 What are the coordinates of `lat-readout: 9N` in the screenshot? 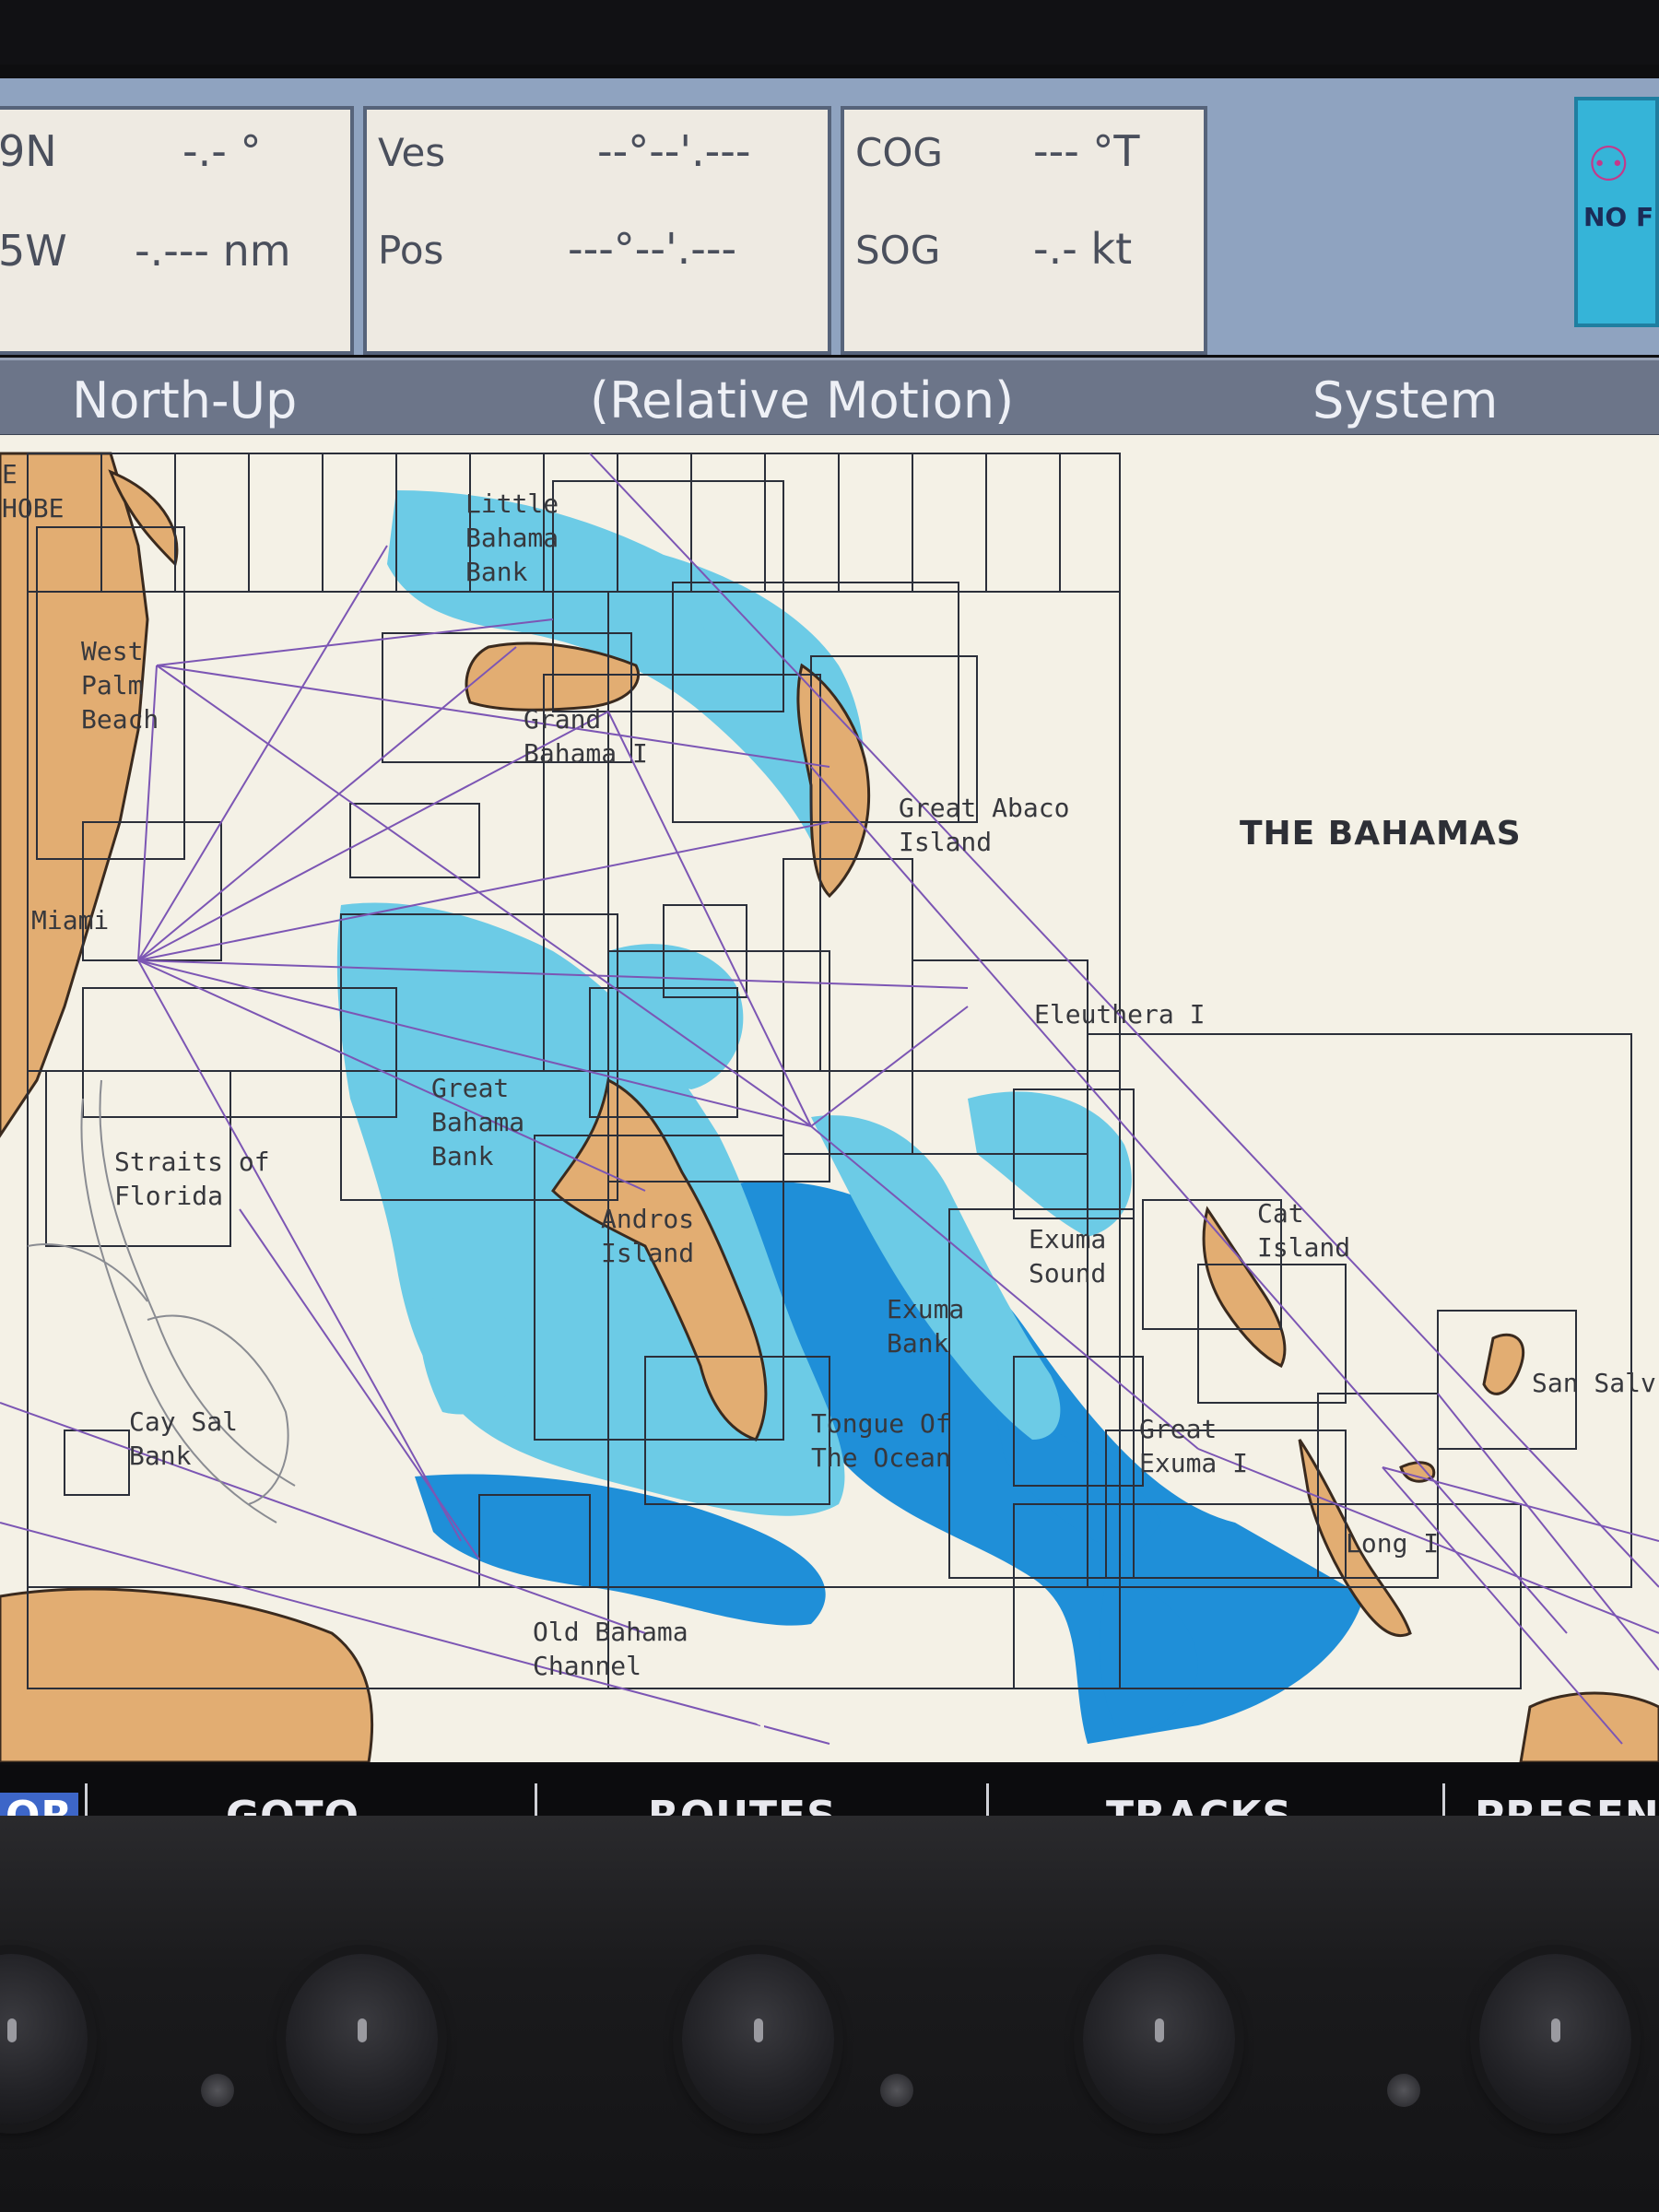 It's located at (28, 151).